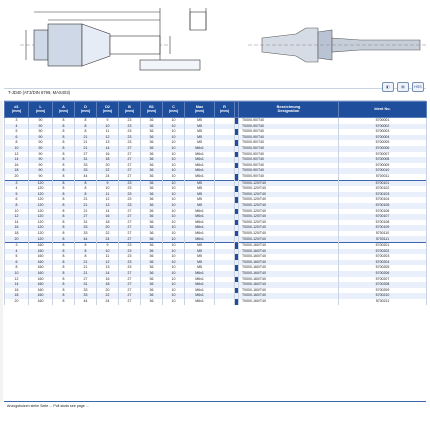 The image size is (430, 430). Describe the element at coordinates (16, 302) in the screenshot. I see `table-cell: 20` at that location.